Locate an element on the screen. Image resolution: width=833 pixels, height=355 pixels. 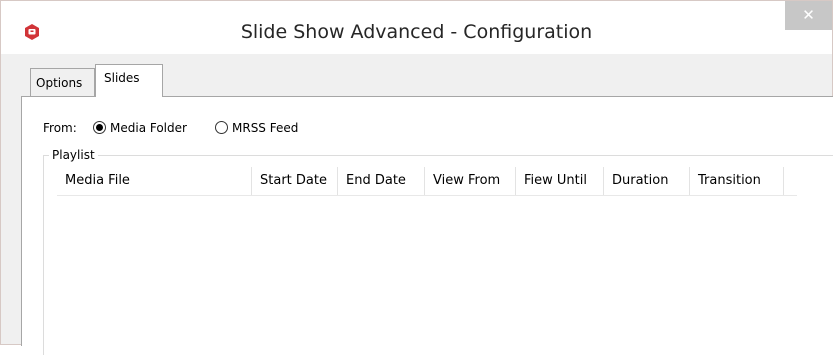
column-header-start-date: Start Date is located at coordinates (295, 181).